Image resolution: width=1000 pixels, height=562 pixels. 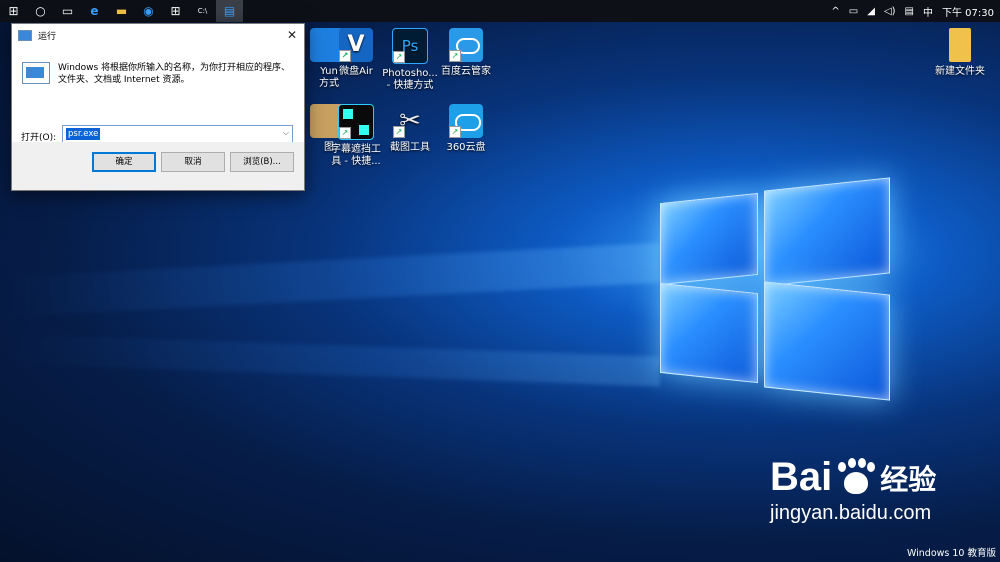 What do you see at coordinates (410, 46) in the screenshot?
I see `photoshop-app-icon: Ps ↗` at bounding box center [410, 46].